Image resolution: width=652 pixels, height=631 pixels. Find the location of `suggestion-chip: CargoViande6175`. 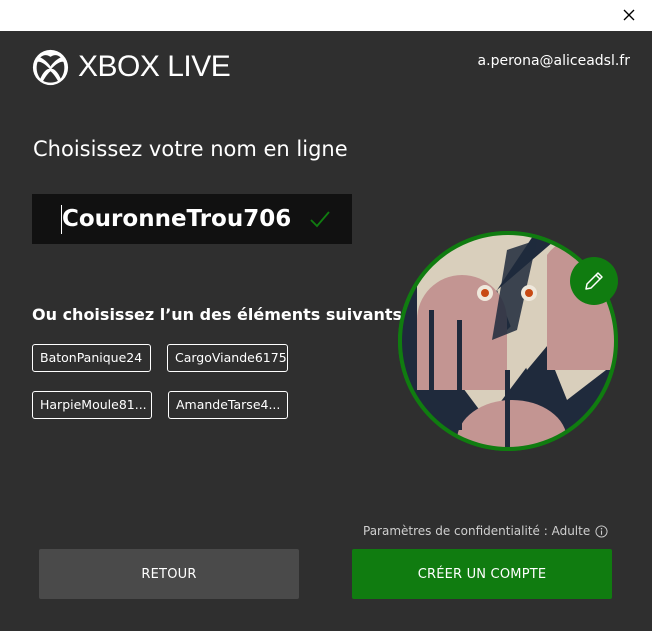

suggestion-chip: CargoViande6175 is located at coordinates (227, 358).